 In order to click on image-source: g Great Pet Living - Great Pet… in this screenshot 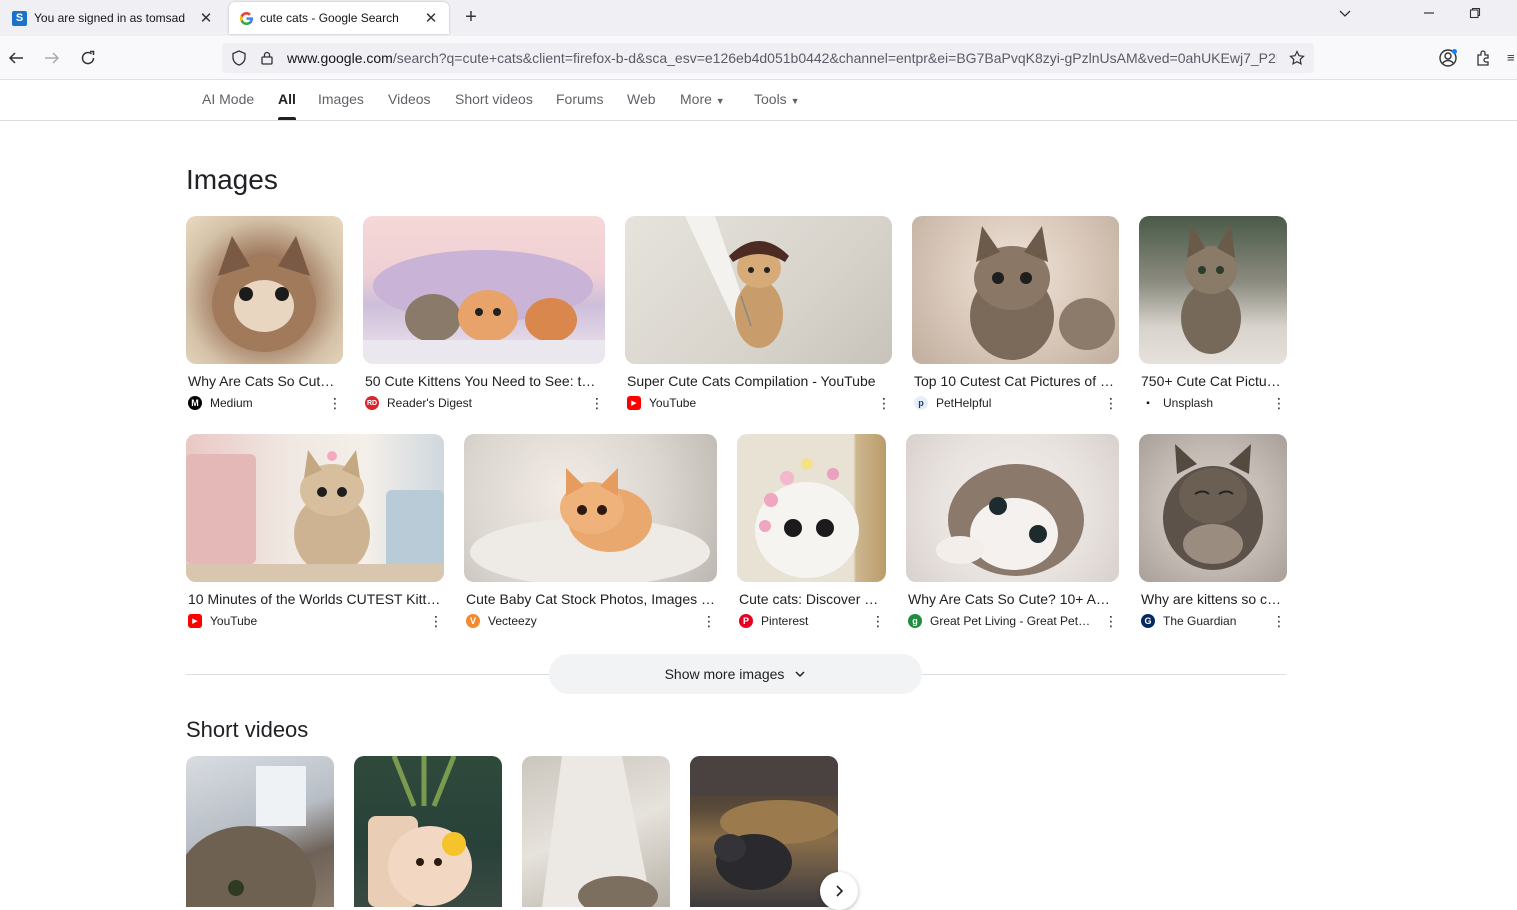, I will do `click(1005, 621)`.